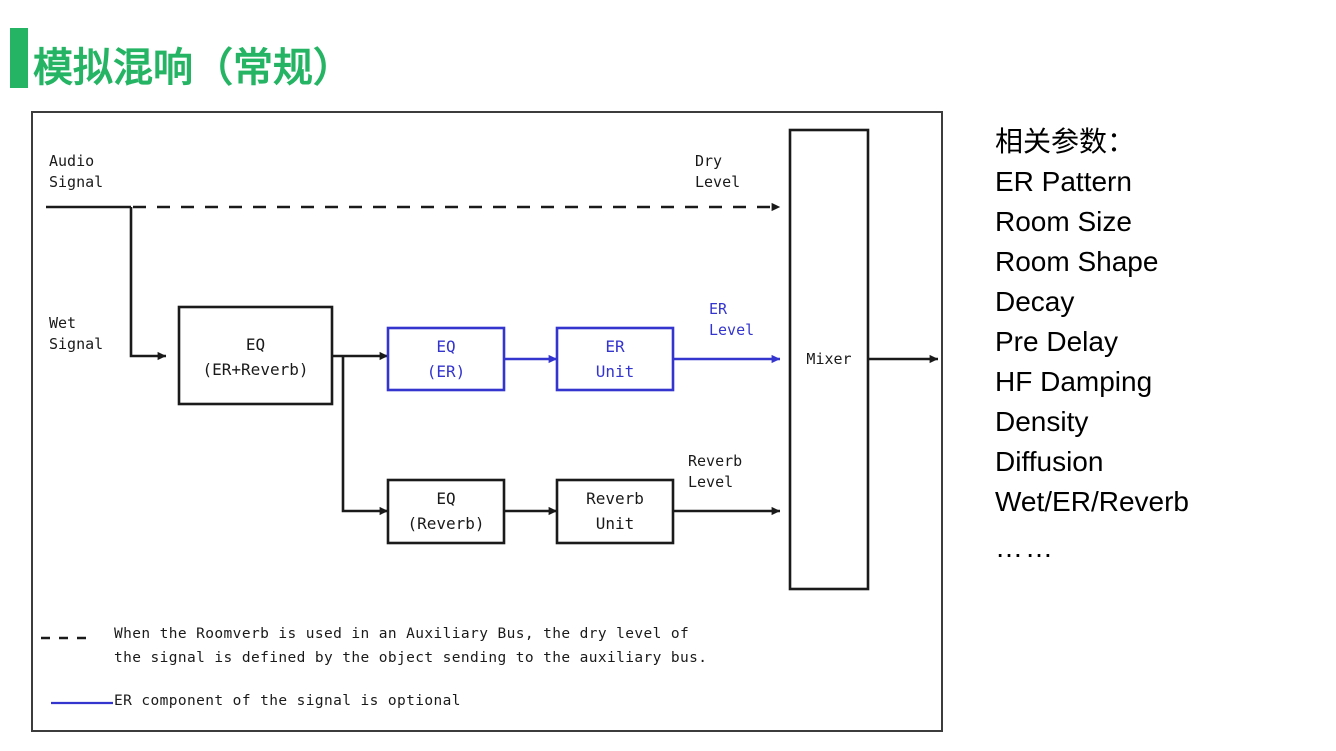 The image size is (1336, 751). I want to click on label-audio-signal: Audio Signal, so click(76, 171).